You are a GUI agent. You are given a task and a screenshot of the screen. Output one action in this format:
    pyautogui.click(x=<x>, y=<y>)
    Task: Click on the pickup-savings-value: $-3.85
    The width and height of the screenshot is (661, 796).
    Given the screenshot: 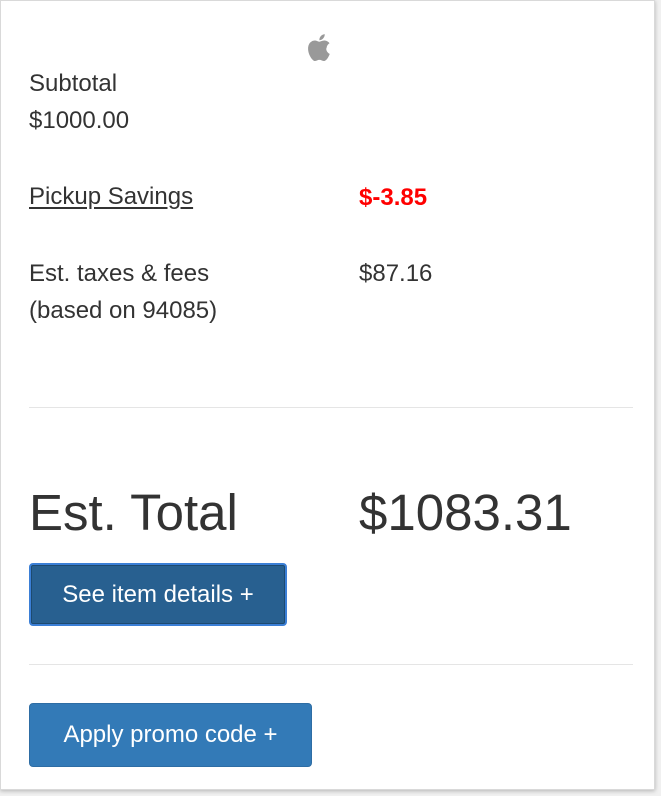 What is the action you would take?
    pyautogui.click(x=393, y=197)
    